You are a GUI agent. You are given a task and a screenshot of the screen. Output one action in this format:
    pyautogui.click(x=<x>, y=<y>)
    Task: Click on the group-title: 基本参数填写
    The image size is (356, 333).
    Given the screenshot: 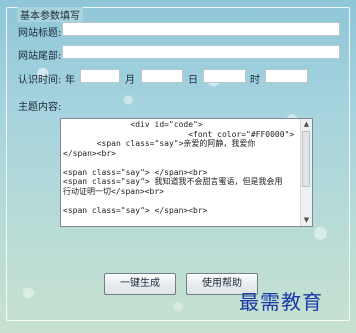 What is the action you would take?
    pyautogui.click(x=50, y=14)
    